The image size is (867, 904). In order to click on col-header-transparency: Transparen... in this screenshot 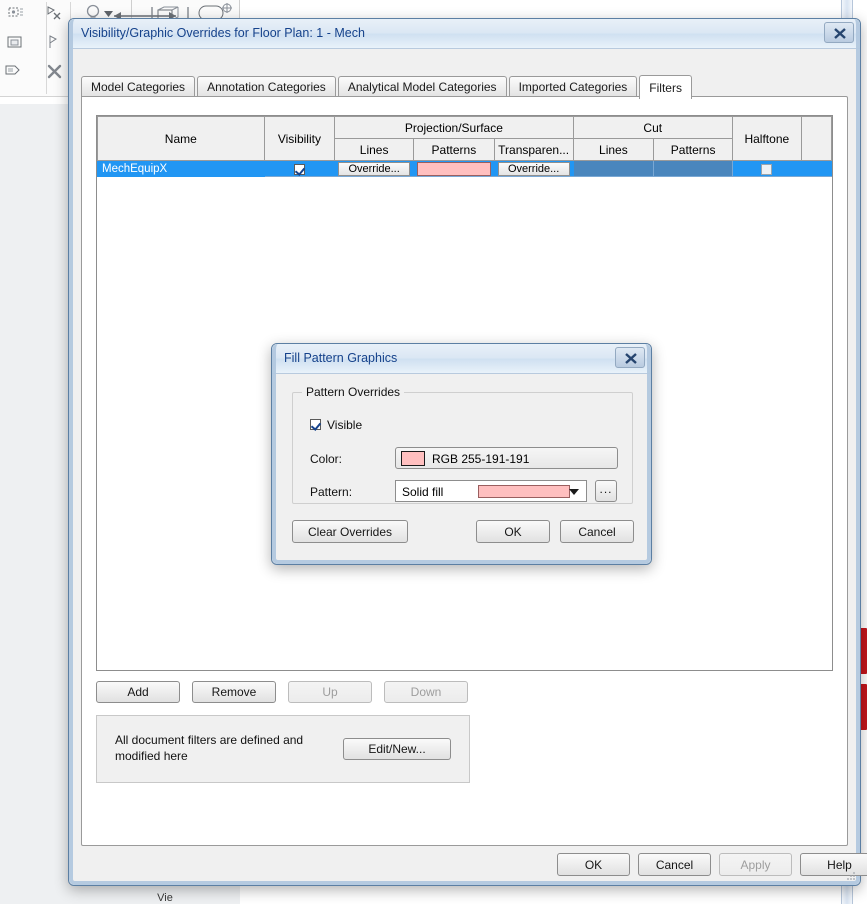, I will do `click(533, 149)`.